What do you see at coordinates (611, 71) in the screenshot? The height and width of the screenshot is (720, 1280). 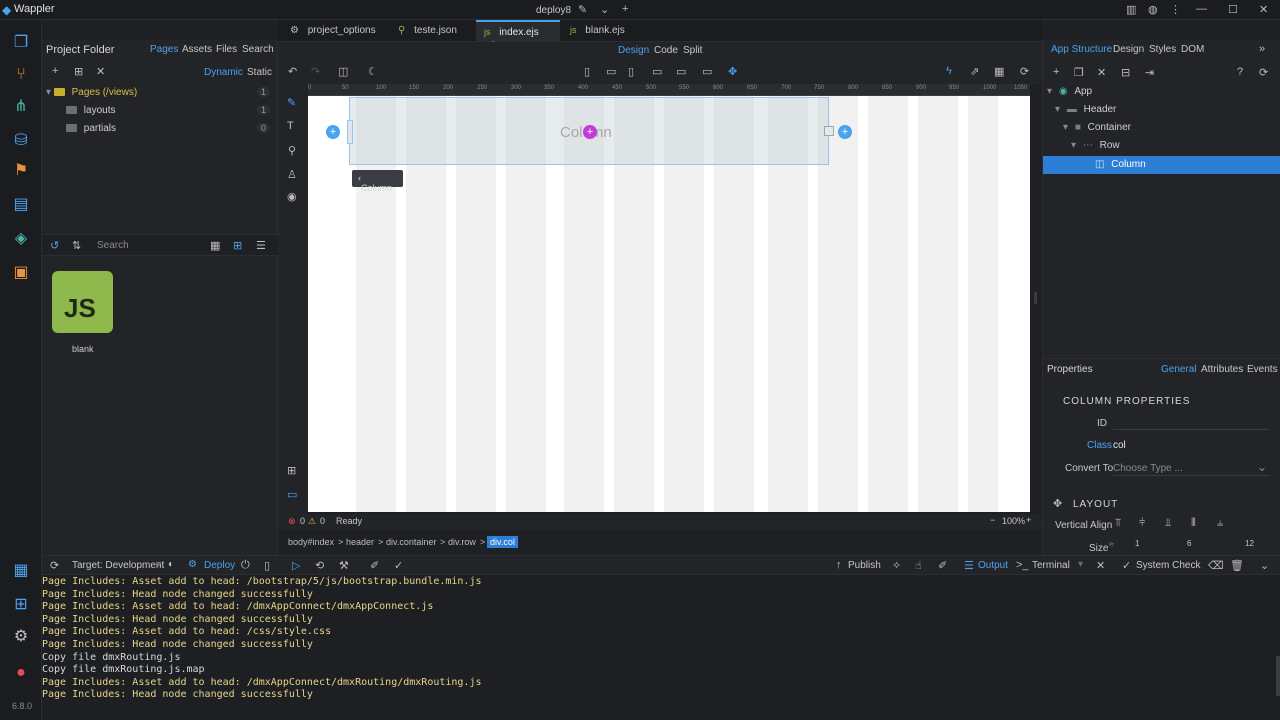 I see `tablet-portrait-icon: ▭` at bounding box center [611, 71].